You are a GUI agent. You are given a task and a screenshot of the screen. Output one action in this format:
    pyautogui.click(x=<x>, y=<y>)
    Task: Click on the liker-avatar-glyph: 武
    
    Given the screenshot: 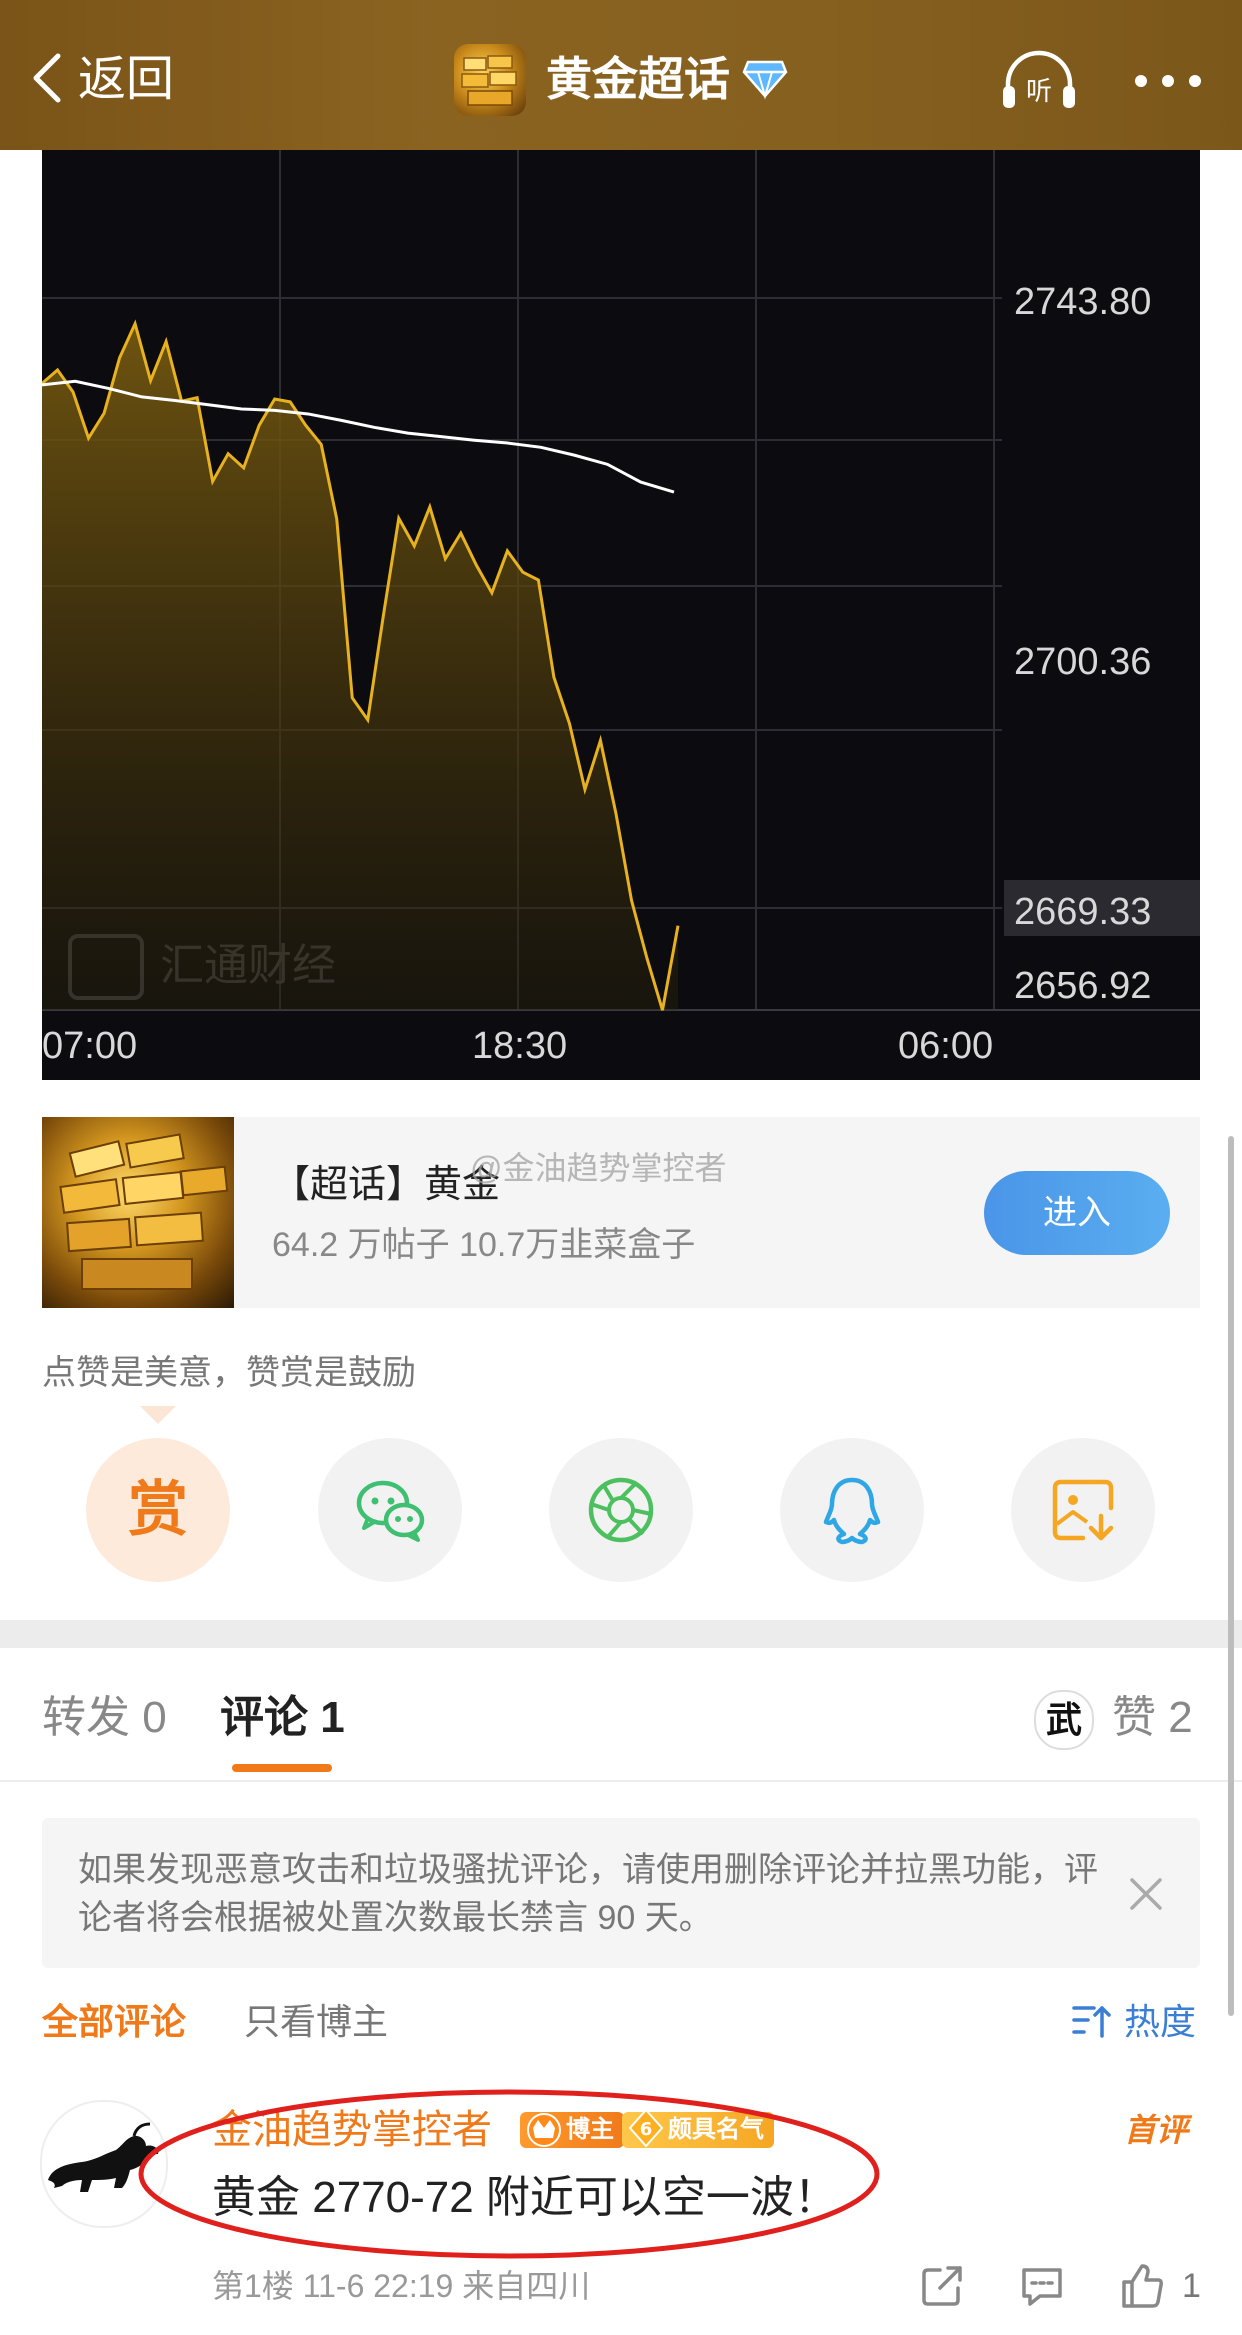 What is the action you would take?
    pyautogui.click(x=1063, y=1719)
    